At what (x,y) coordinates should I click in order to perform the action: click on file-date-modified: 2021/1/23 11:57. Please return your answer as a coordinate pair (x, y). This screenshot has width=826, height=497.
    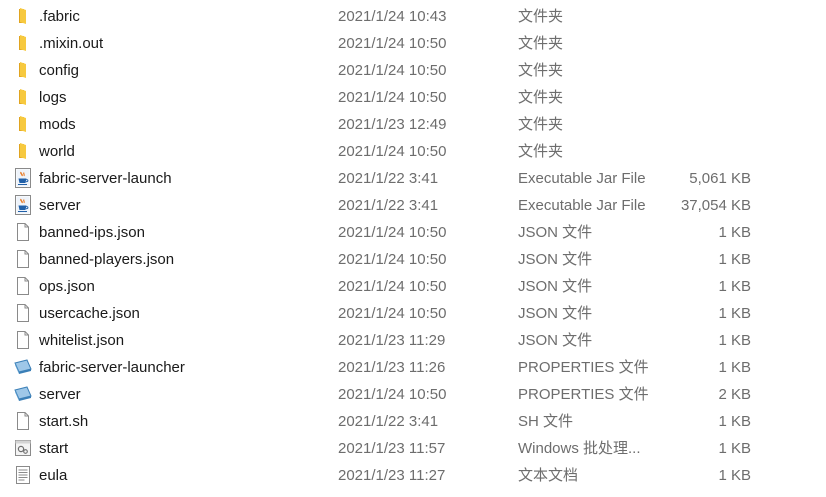
    Looking at the image, I should click on (392, 448).